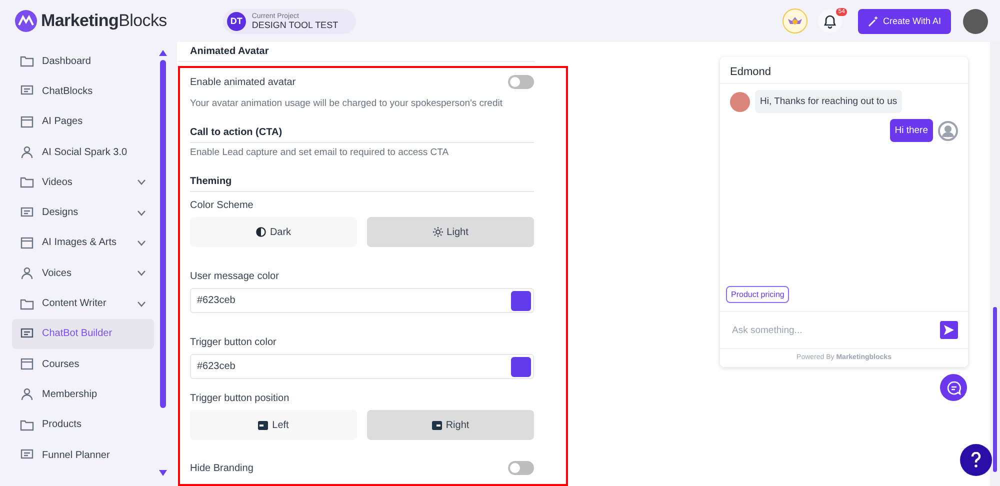  I want to click on sidebar-item: Designs, so click(83, 212).